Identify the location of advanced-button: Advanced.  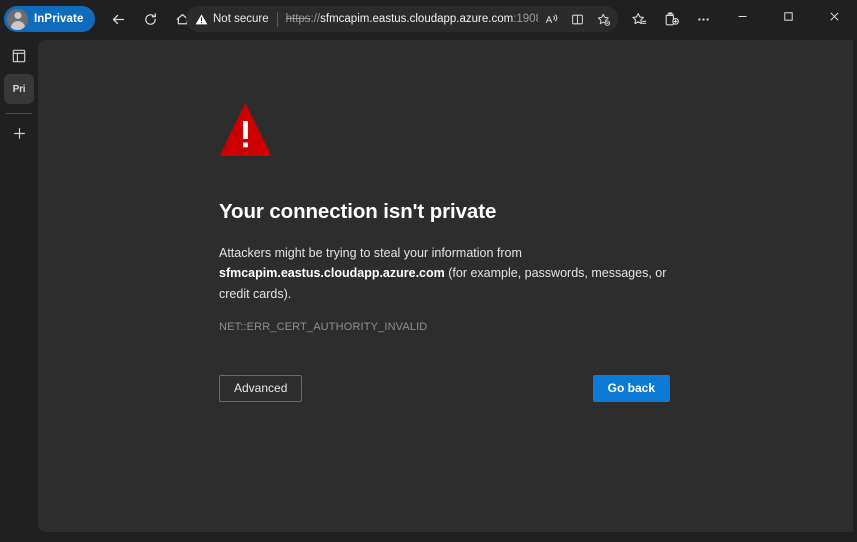
(261, 388).